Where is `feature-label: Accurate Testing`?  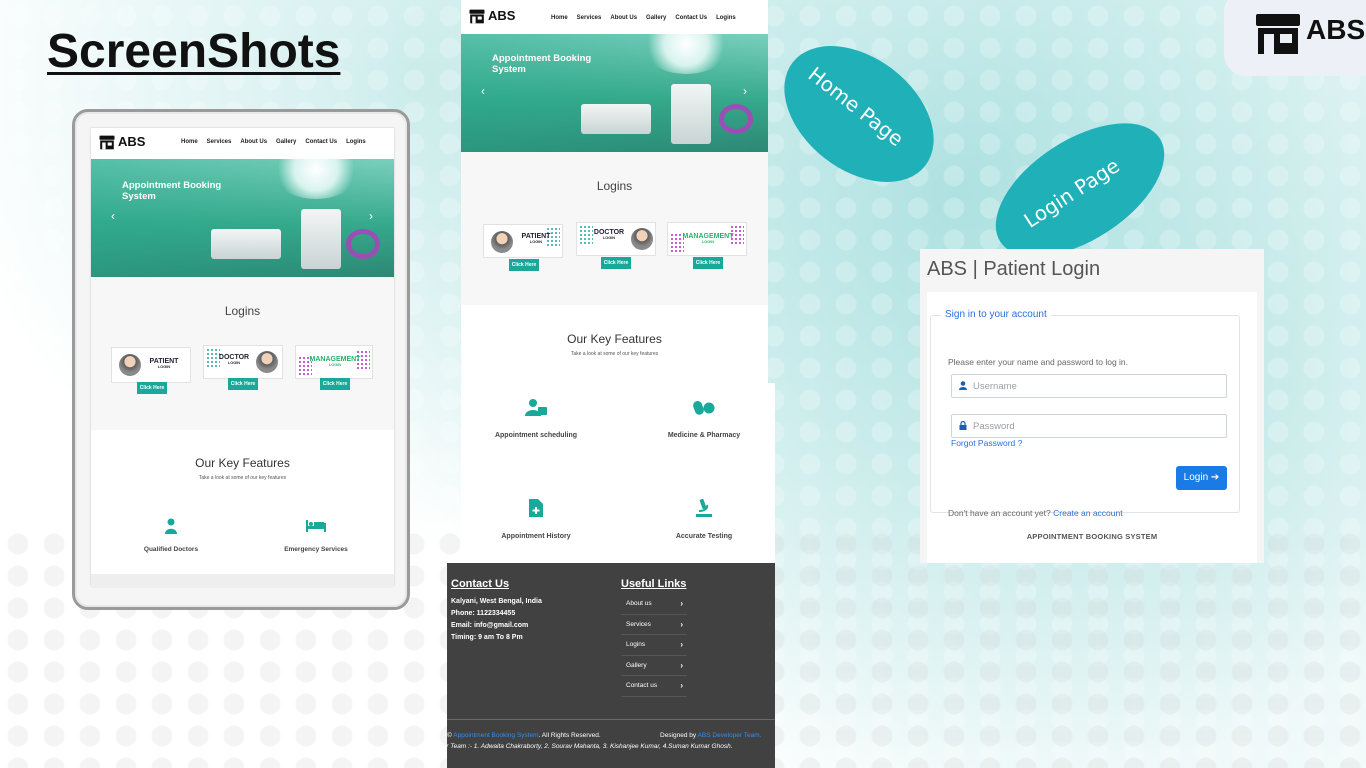
feature-label: Accurate Testing is located at coordinates (704, 536).